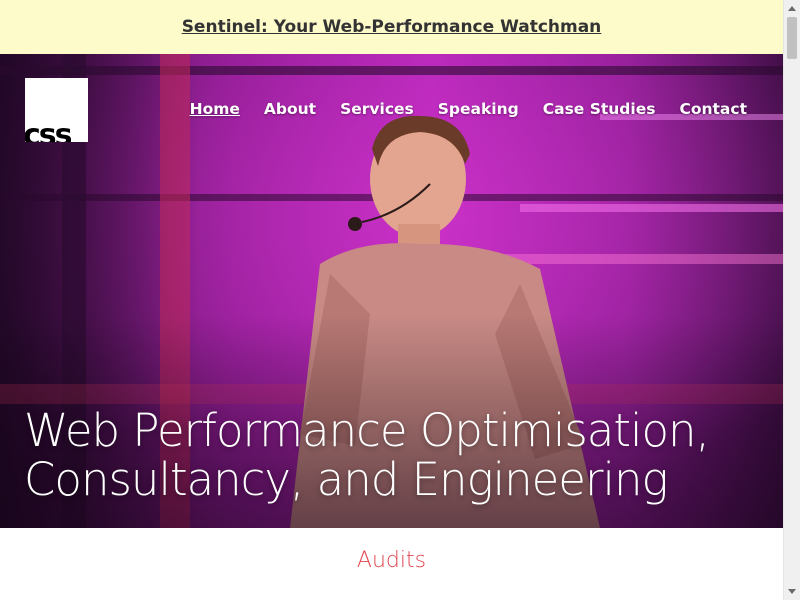  Describe the element at coordinates (290, 109) in the screenshot. I see `nav-item-about: About` at that location.